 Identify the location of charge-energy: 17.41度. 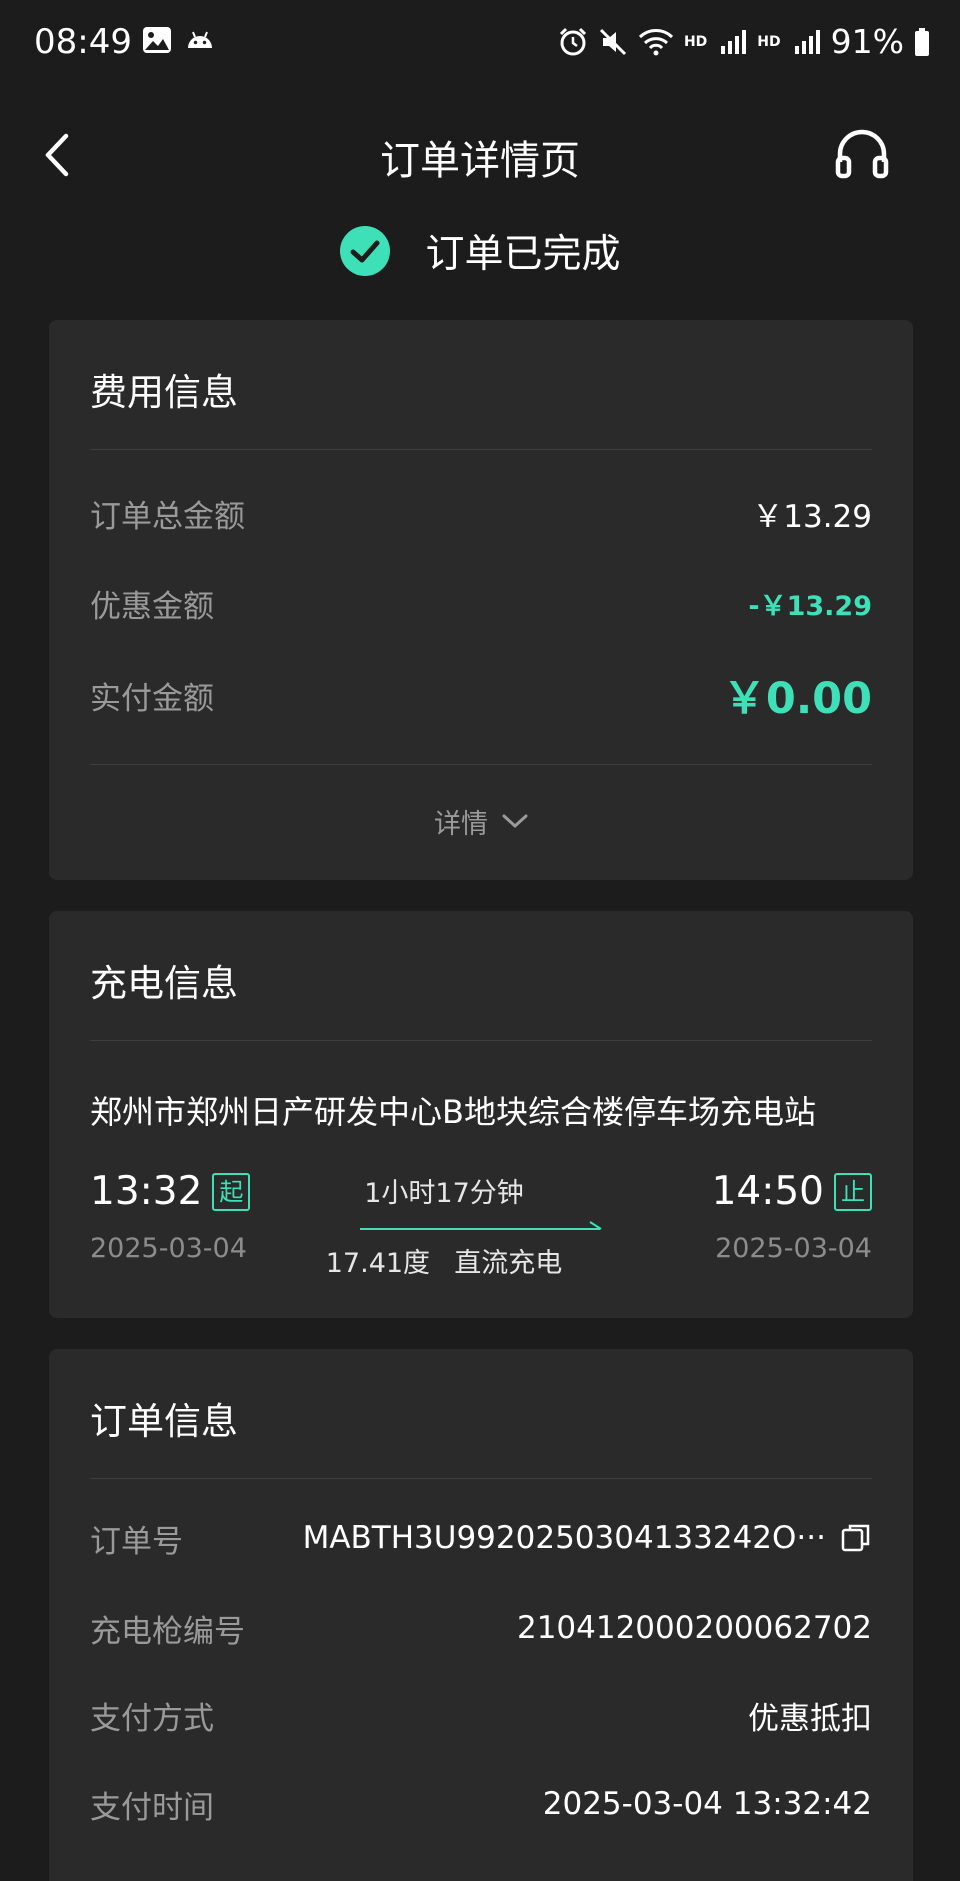
(378, 1263).